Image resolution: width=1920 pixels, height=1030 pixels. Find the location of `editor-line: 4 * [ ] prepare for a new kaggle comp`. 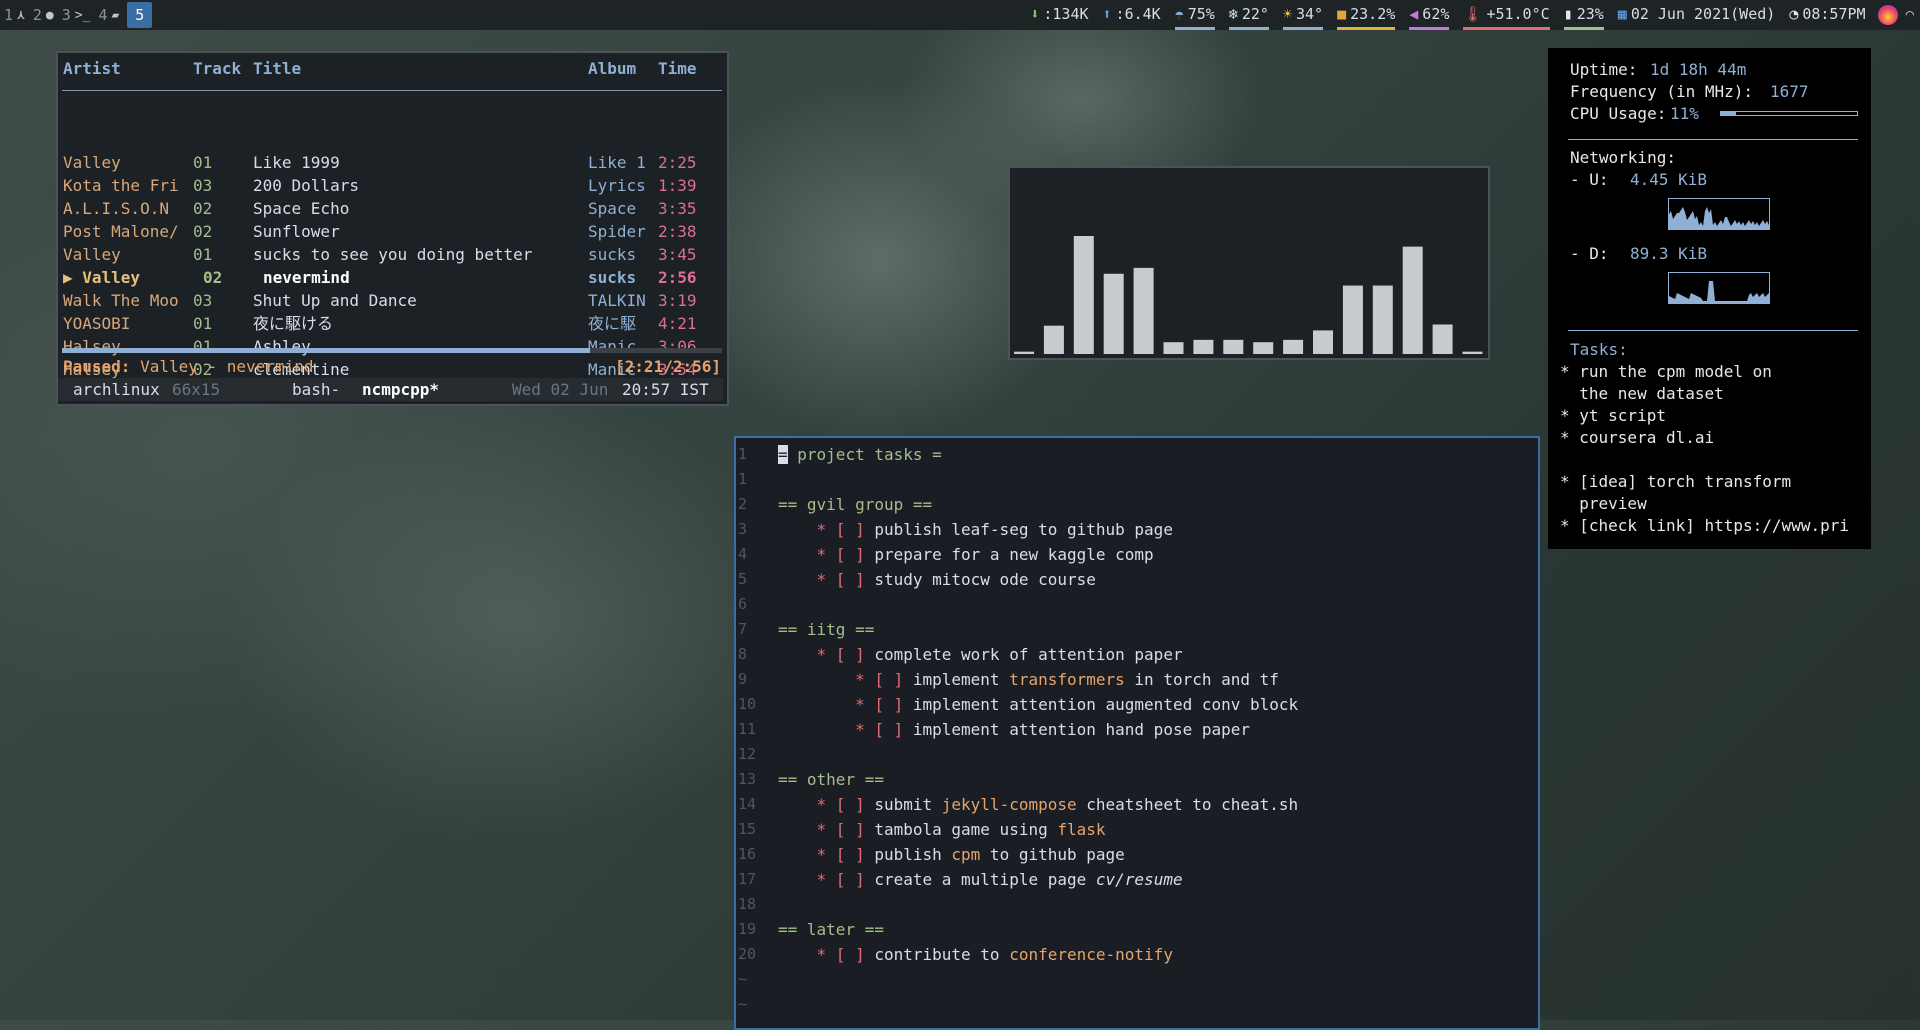

editor-line: 4 * [ ] prepare for a new kaggle comp is located at coordinates (1136, 554).